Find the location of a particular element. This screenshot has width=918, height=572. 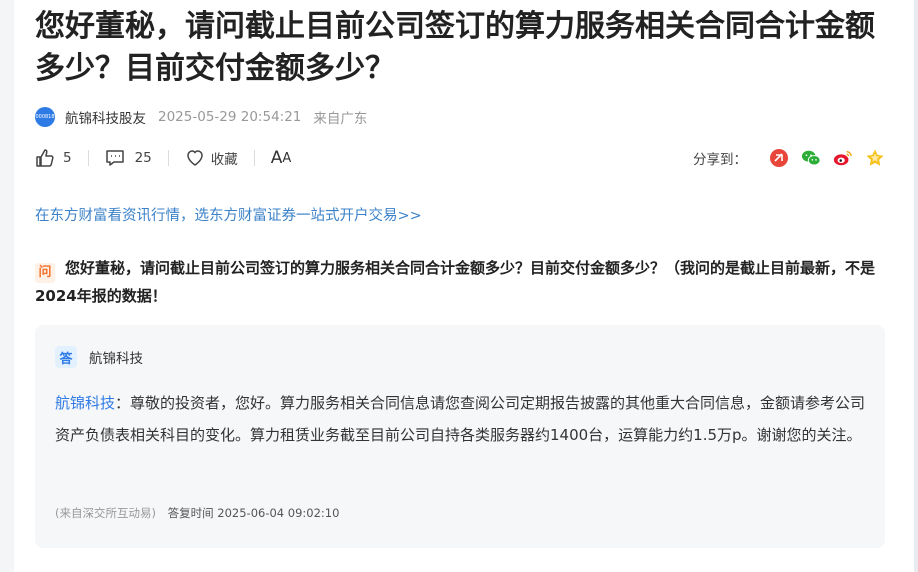

reply-time: 答复时间 2025-06-04 09:02:10 is located at coordinates (253, 513).